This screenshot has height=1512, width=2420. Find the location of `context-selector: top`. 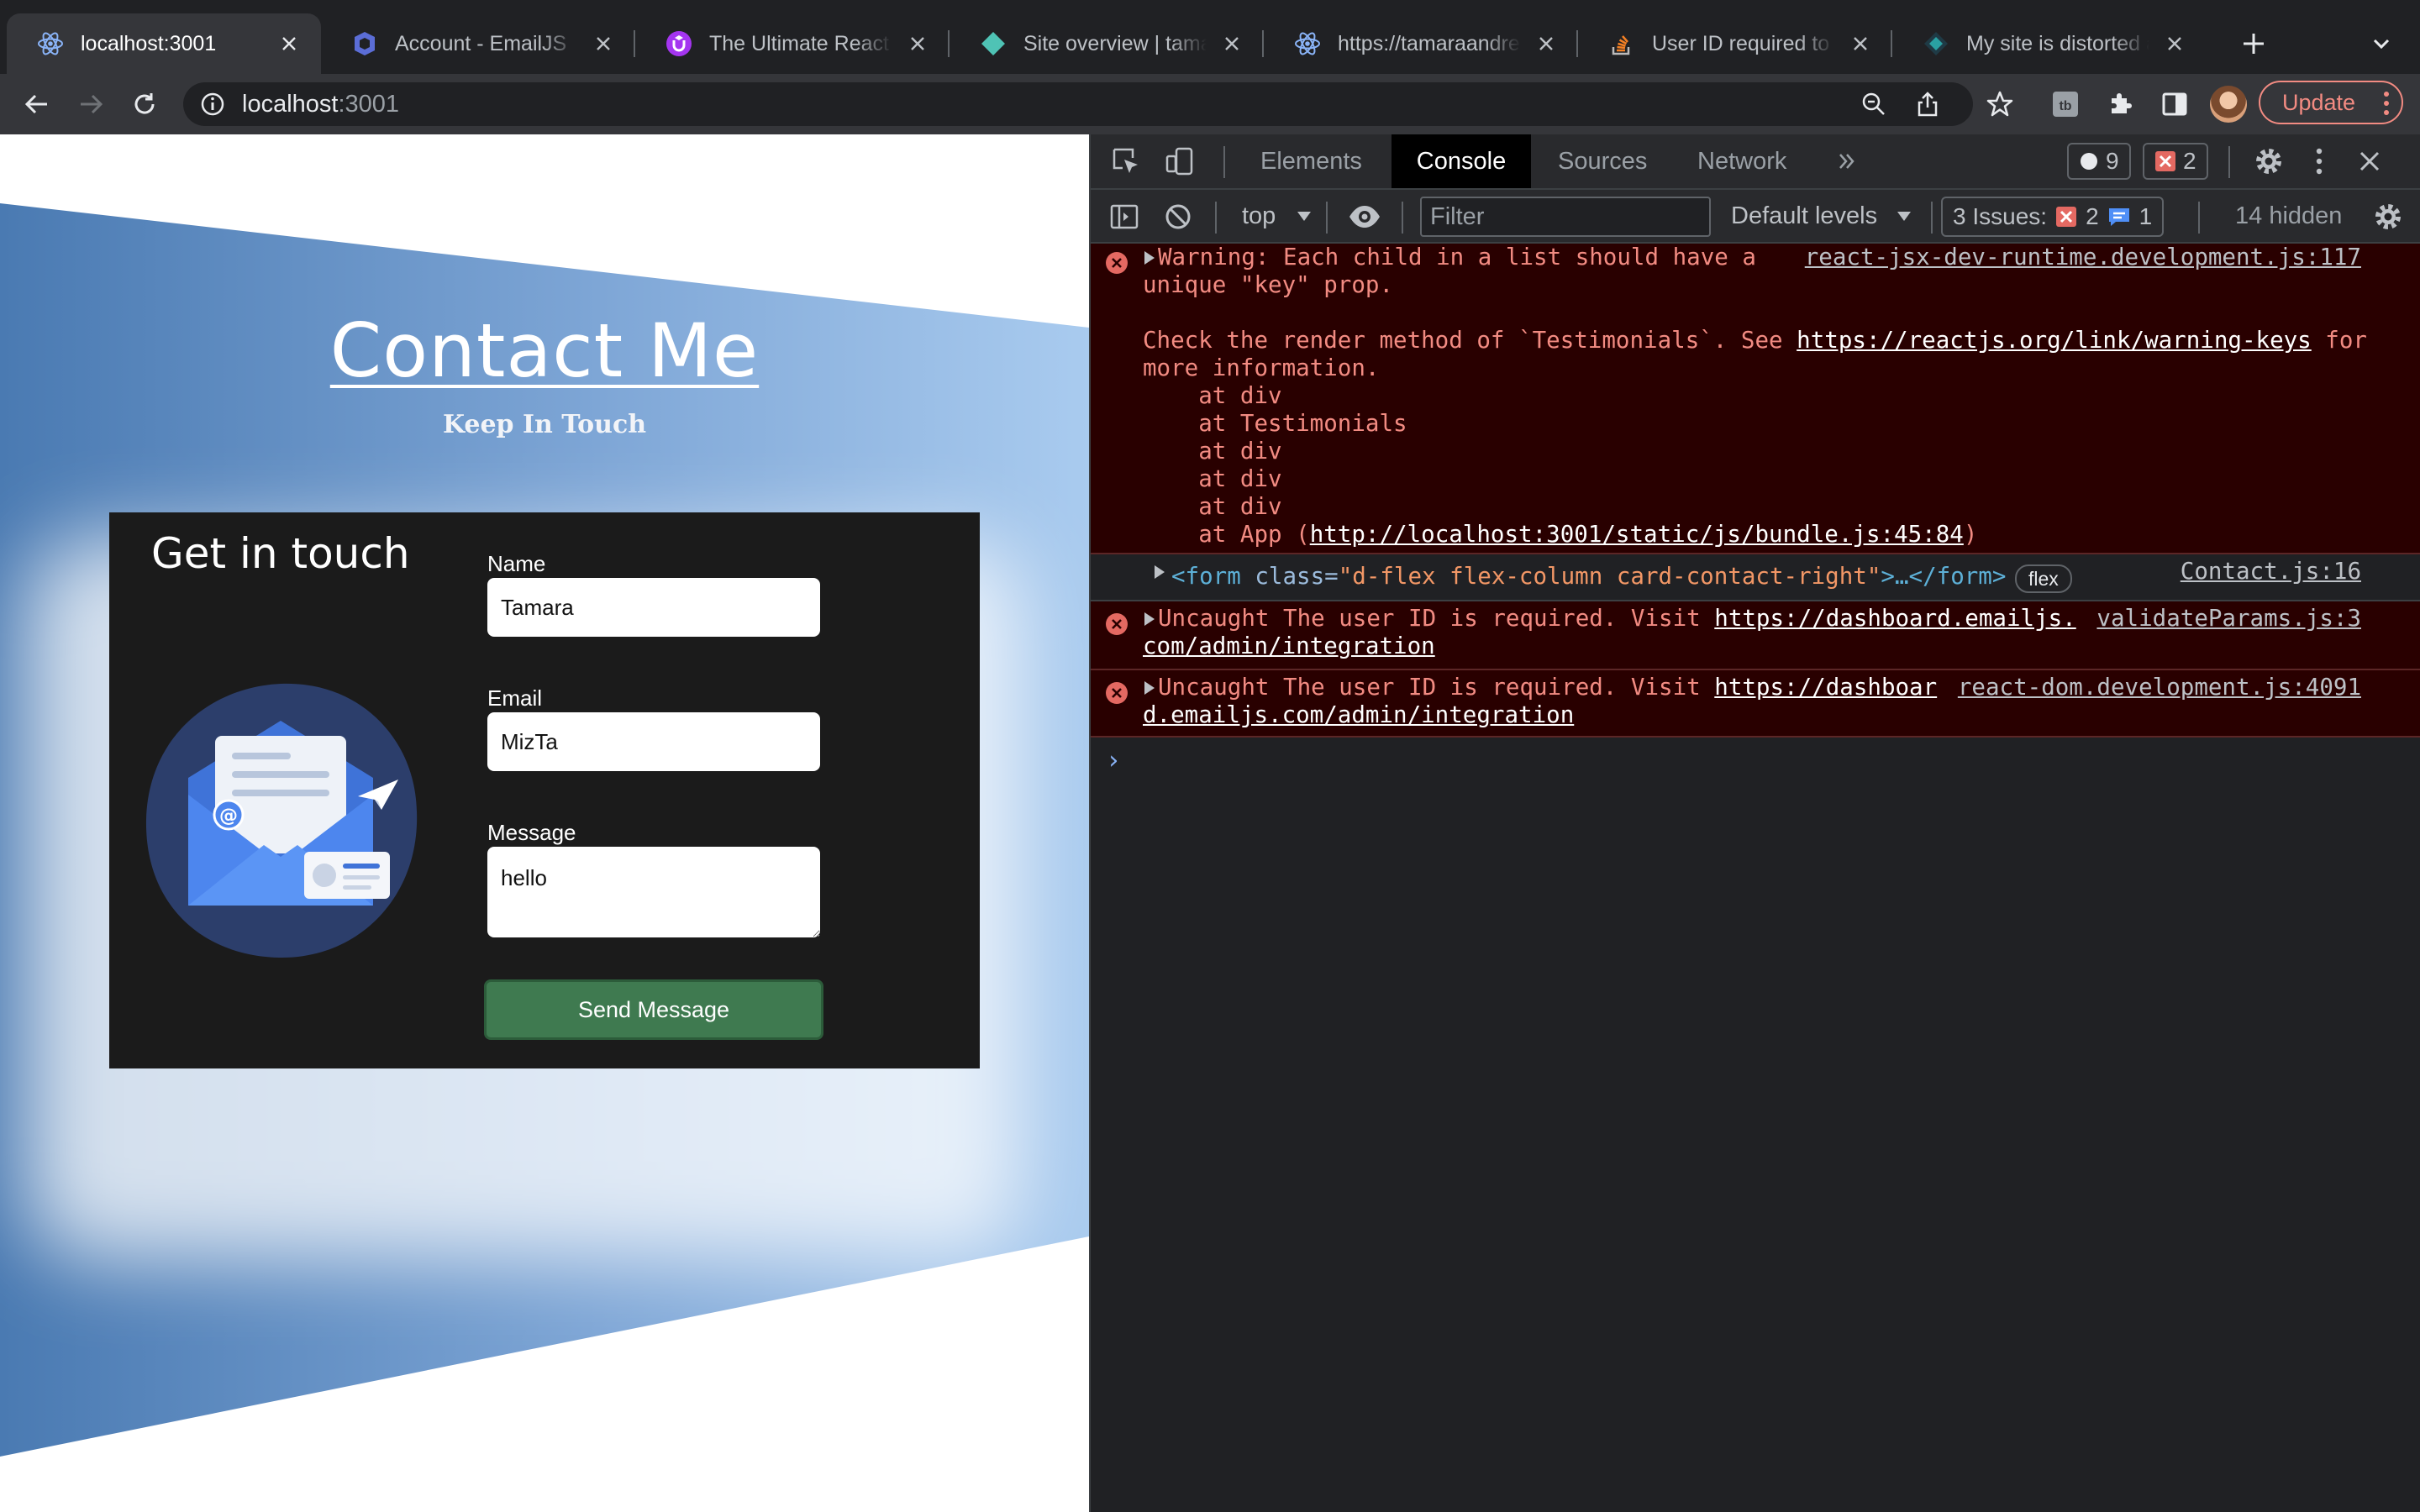

context-selector: top is located at coordinates (1259, 216).